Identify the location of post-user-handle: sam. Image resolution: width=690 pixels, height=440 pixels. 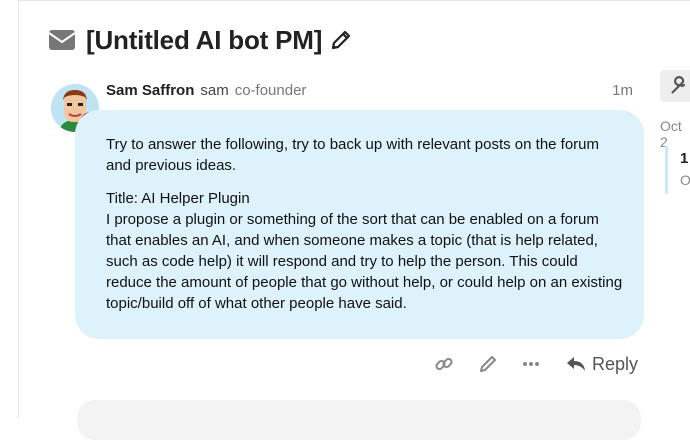
(214, 90).